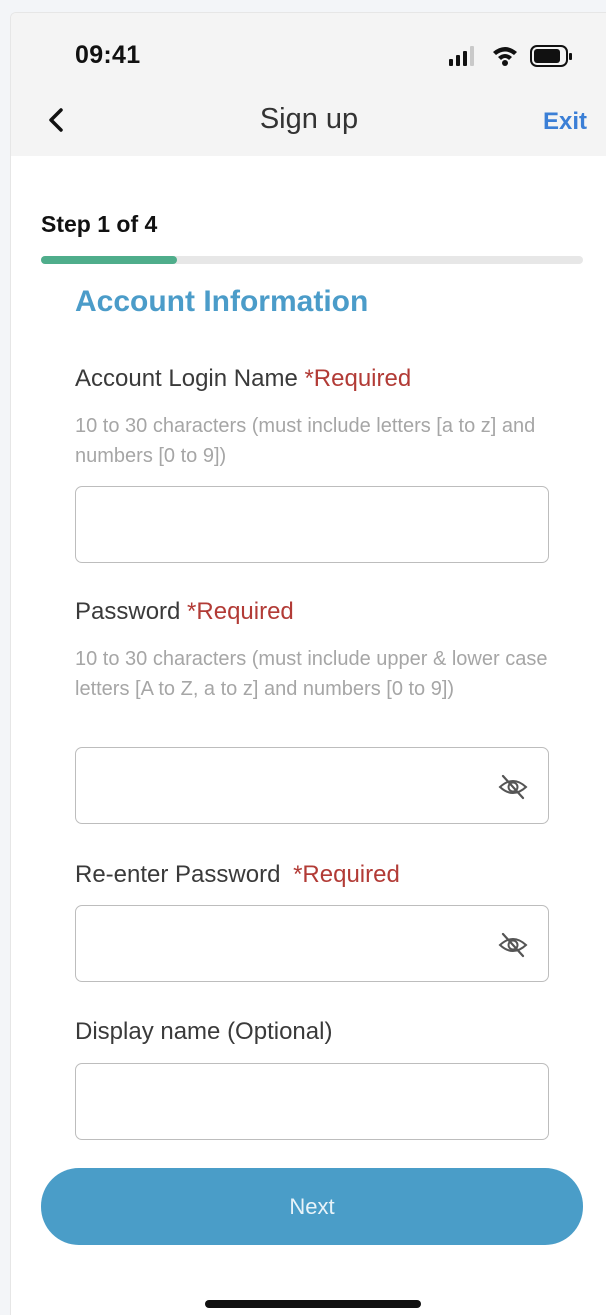 The image size is (606, 1315). What do you see at coordinates (461, 56) in the screenshot?
I see `cellular-signal-icon` at bounding box center [461, 56].